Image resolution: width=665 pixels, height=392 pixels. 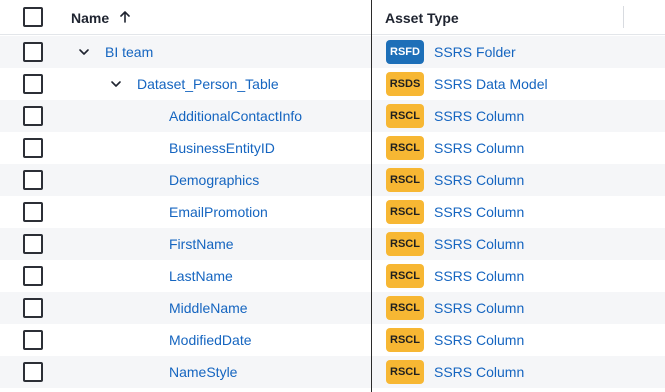 What do you see at coordinates (208, 308) in the screenshot?
I see `asset-name-link: MiddleName` at bounding box center [208, 308].